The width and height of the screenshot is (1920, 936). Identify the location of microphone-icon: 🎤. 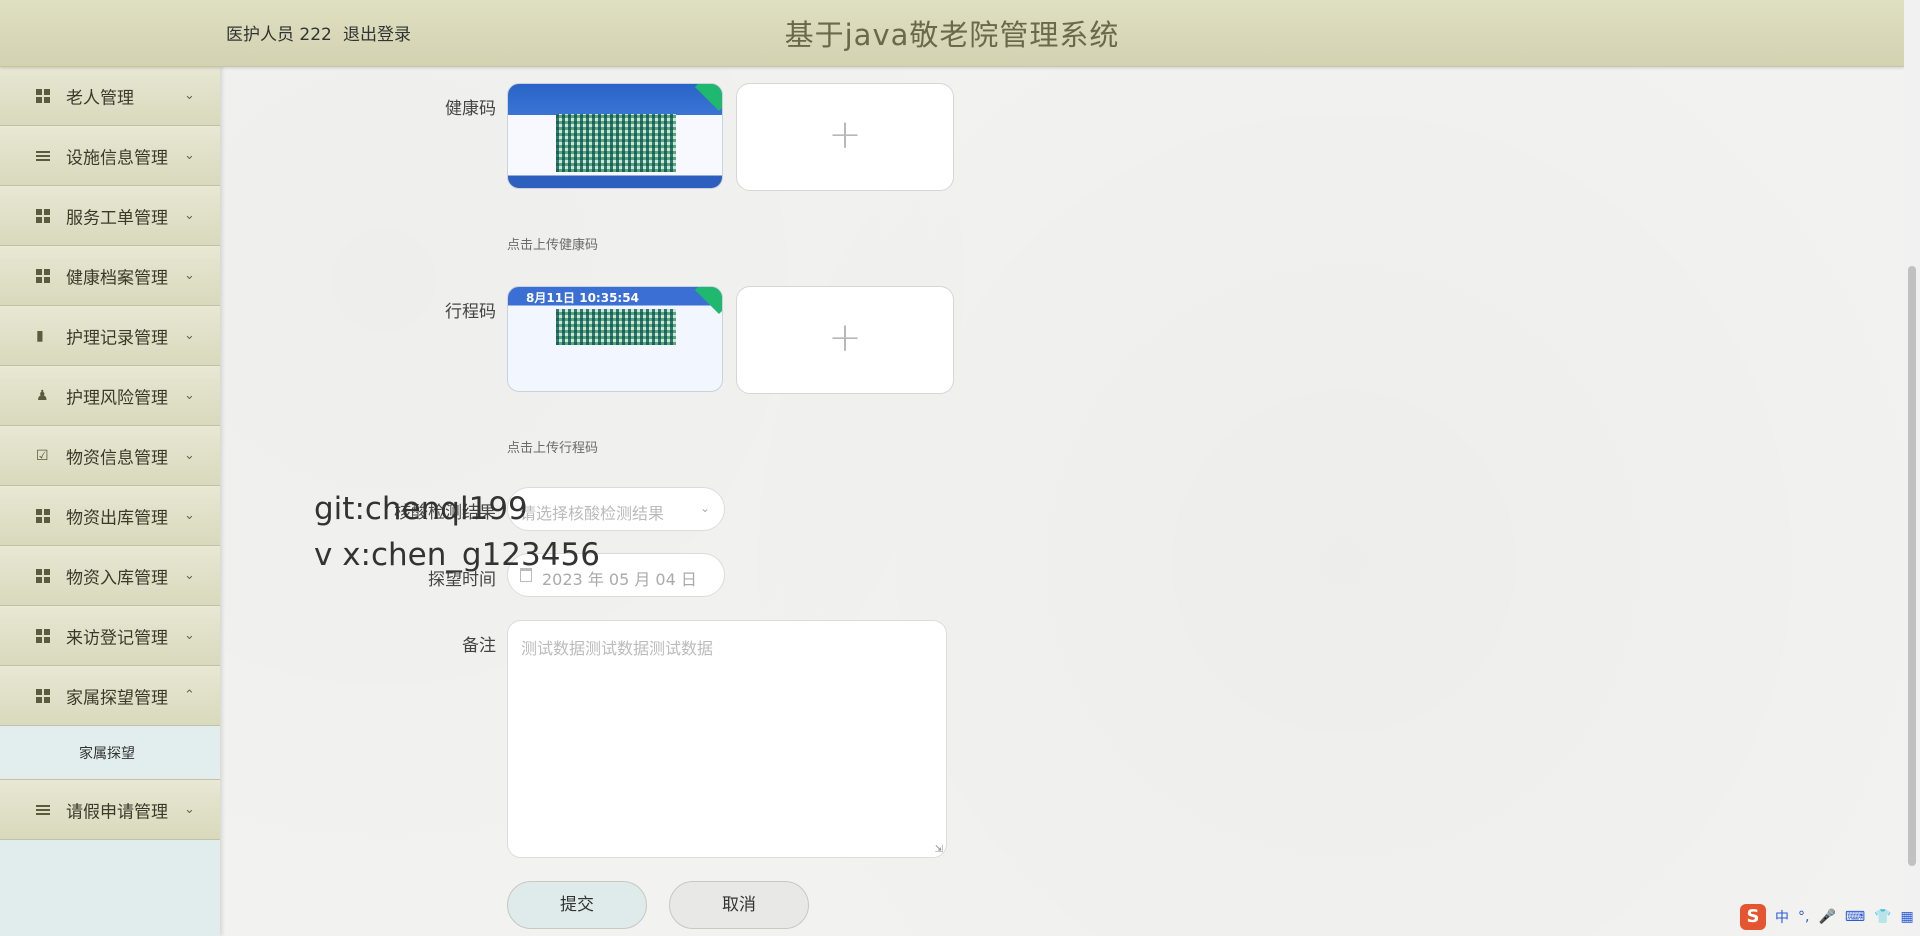
(1826, 917).